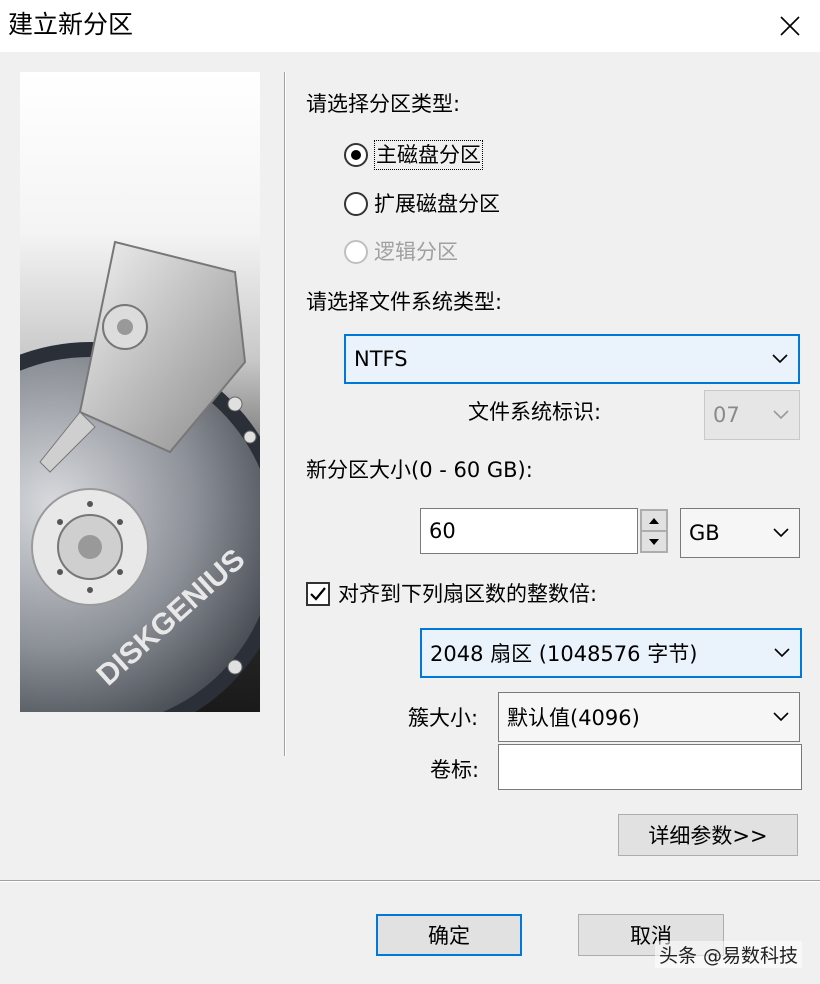  I want to click on close-button, so click(790, 26).